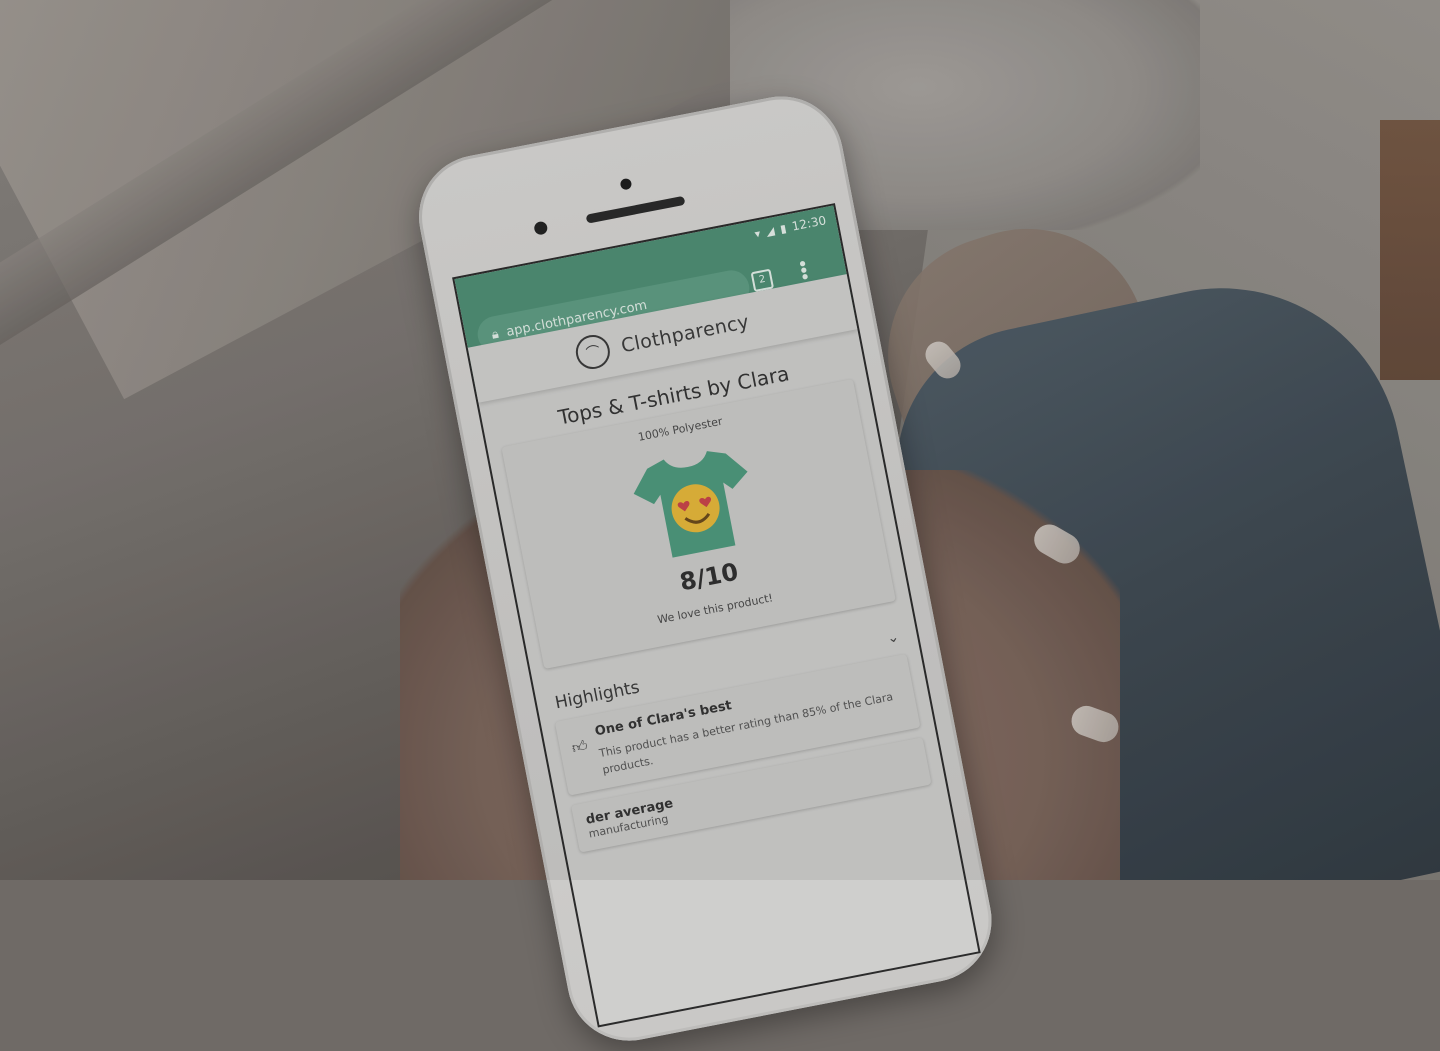 The height and width of the screenshot is (1051, 1440). Describe the element at coordinates (626, 184) in the screenshot. I see `earpiece-dot` at that location.